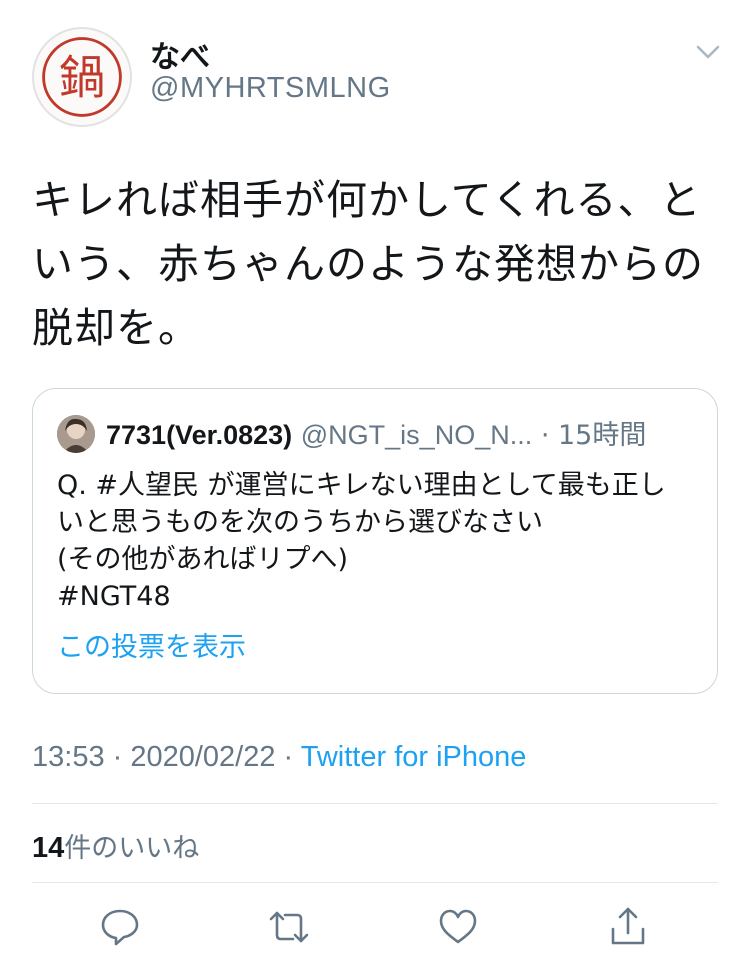 The image size is (750, 961). Describe the element at coordinates (602, 435) in the screenshot. I see `quoted-time: 15時間` at that location.